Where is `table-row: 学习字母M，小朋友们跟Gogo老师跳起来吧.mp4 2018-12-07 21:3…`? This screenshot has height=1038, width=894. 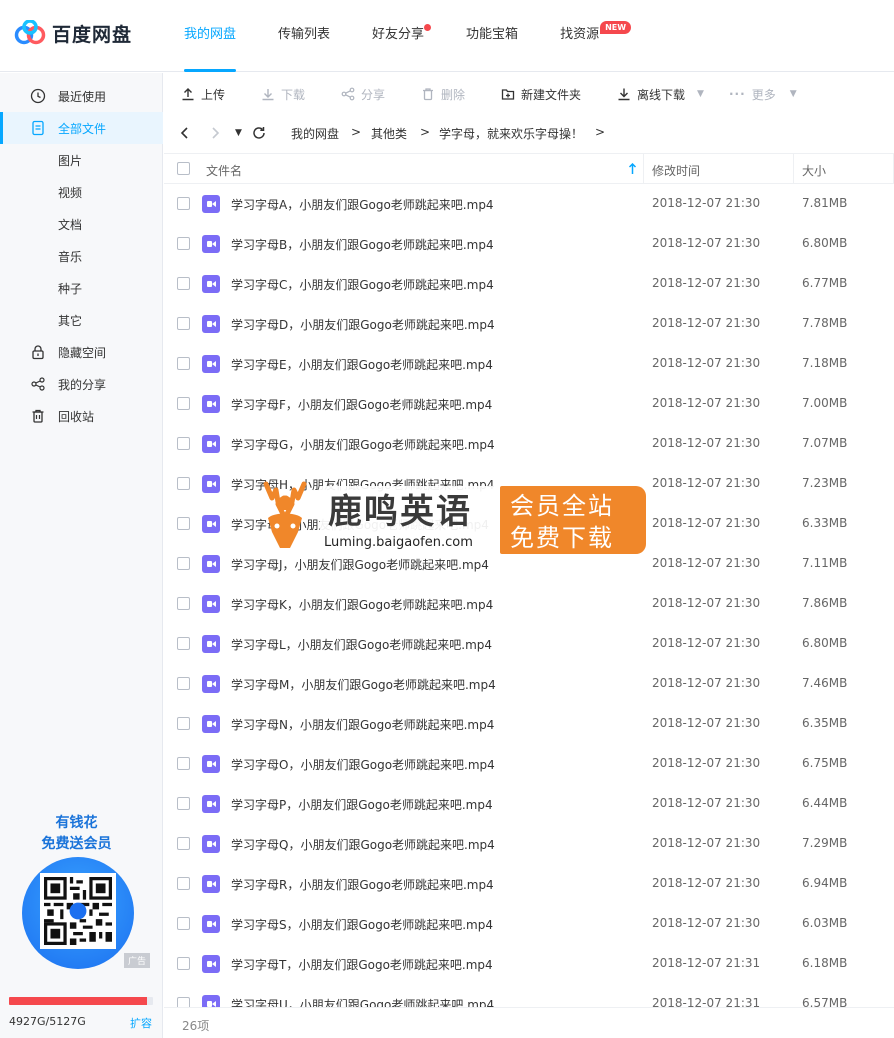
table-row: 学习字母M，小朋友们跟Gogo老师跳起来吧.mp4 2018-12-07 21:3… is located at coordinates (529, 684).